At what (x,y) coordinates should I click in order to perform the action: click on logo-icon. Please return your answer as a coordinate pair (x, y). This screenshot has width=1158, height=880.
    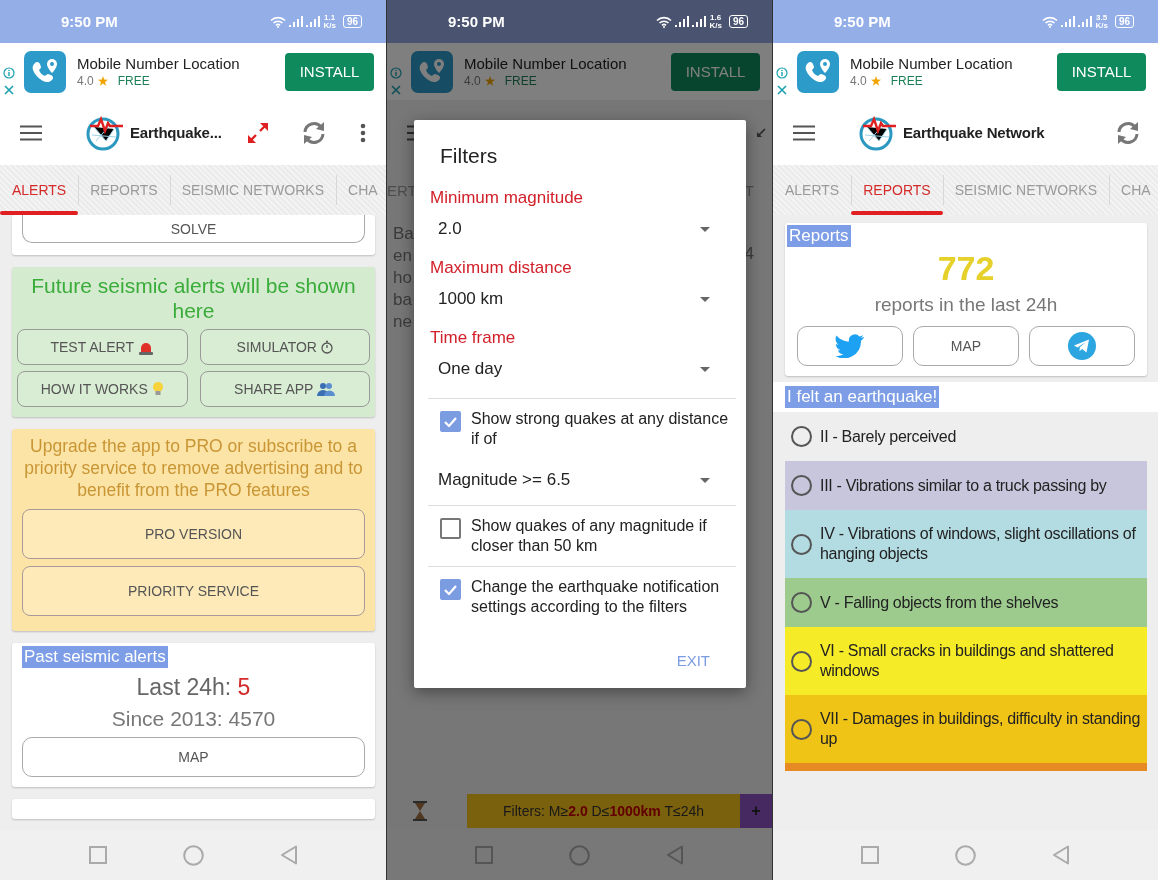
    Looking at the image, I should click on (105, 132).